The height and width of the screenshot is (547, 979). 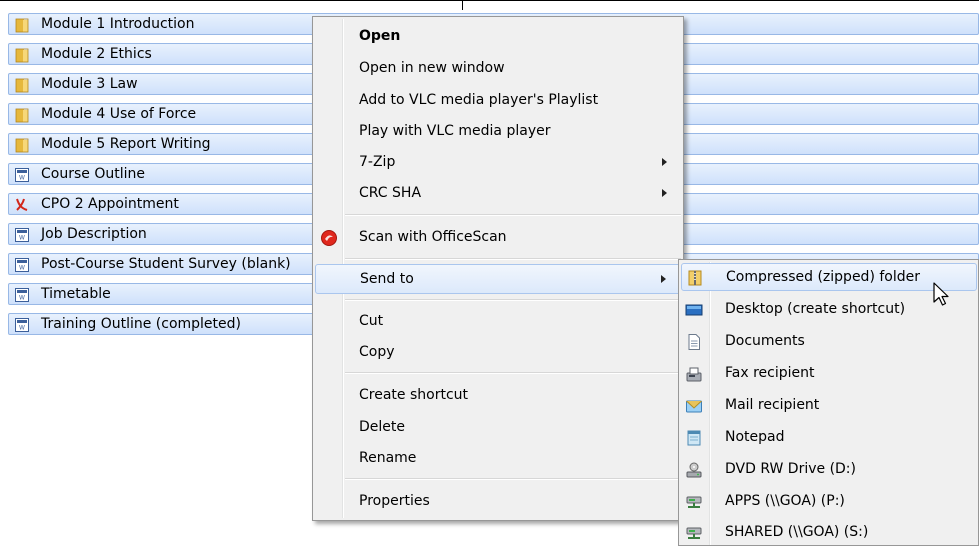 I want to click on submenu-item-label: APPS (\\GOA) (P:), so click(x=785, y=501).